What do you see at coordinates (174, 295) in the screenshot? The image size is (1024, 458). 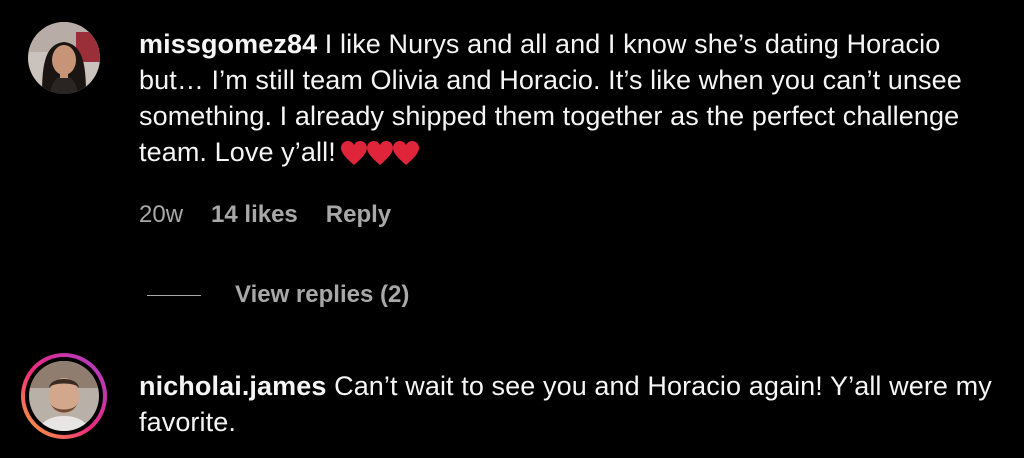 I see `replies-divider-line` at bounding box center [174, 295].